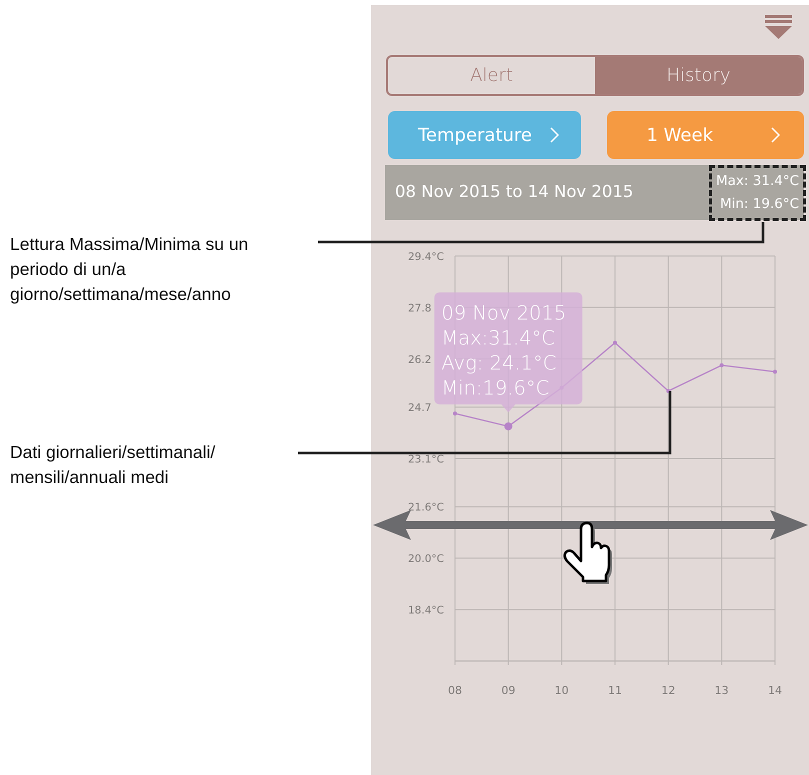 This screenshot has height=775, width=809. Describe the element at coordinates (426, 460) in the screenshot. I see `y-tick-label: 23.1°C` at that location.